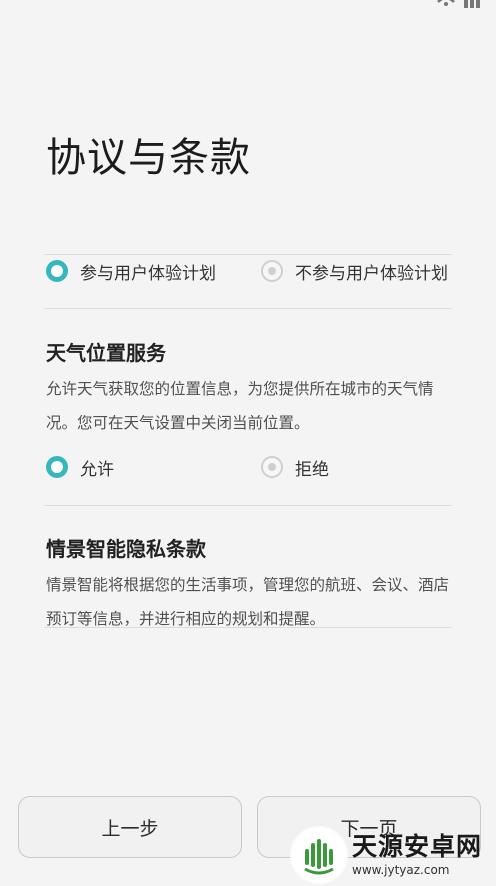 The image size is (496, 886). Describe the element at coordinates (401, 870) in the screenshot. I see `watermark-url: www.jytyaz.com` at that location.